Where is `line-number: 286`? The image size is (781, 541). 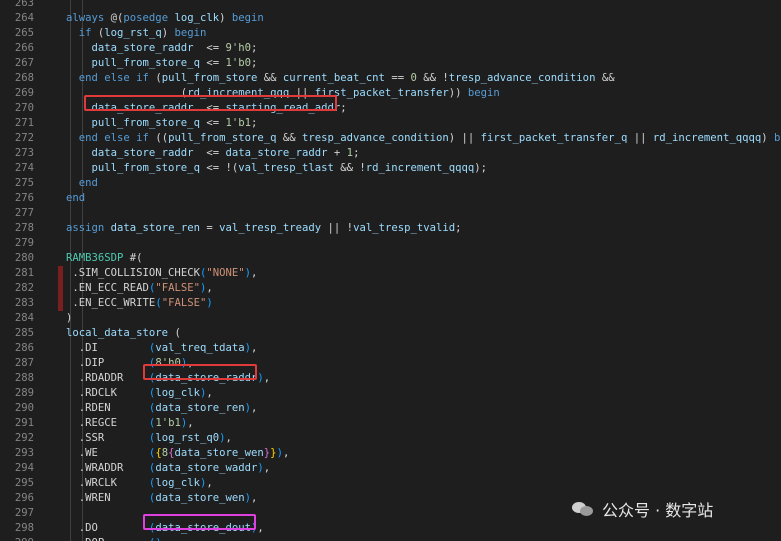 line-number: 286 is located at coordinates (24, 348).